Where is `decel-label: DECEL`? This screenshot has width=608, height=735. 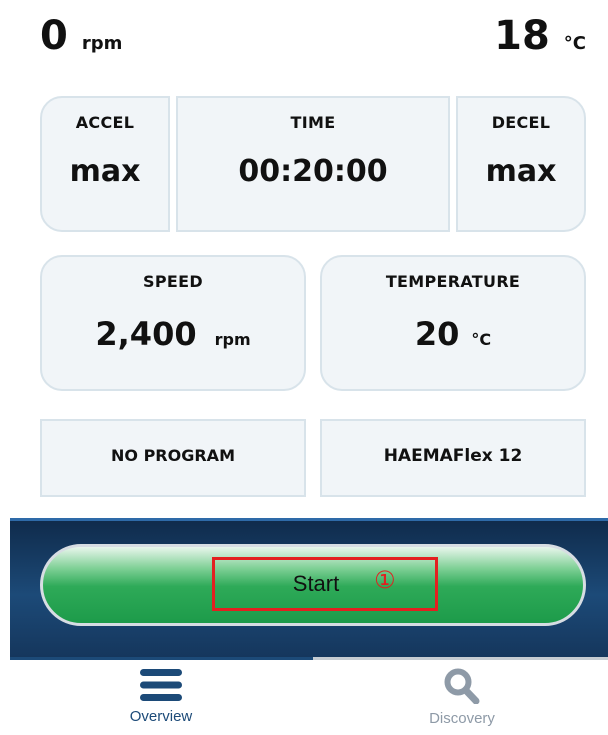
decel-label: DECEL is located at coordinates (521, 122).